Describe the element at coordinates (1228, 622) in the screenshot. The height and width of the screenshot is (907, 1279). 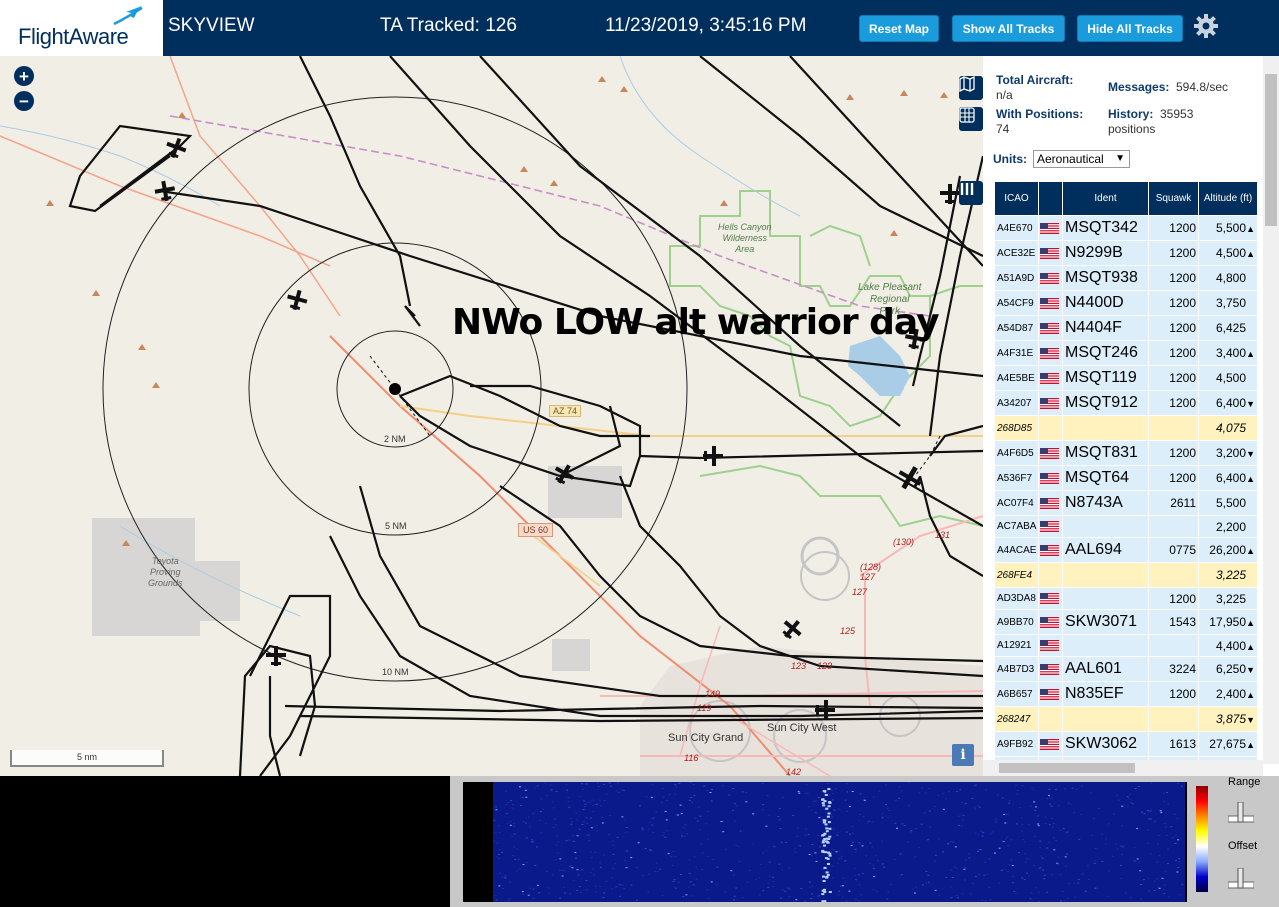
I see `altitude-cell: 17,950▲` at that location.